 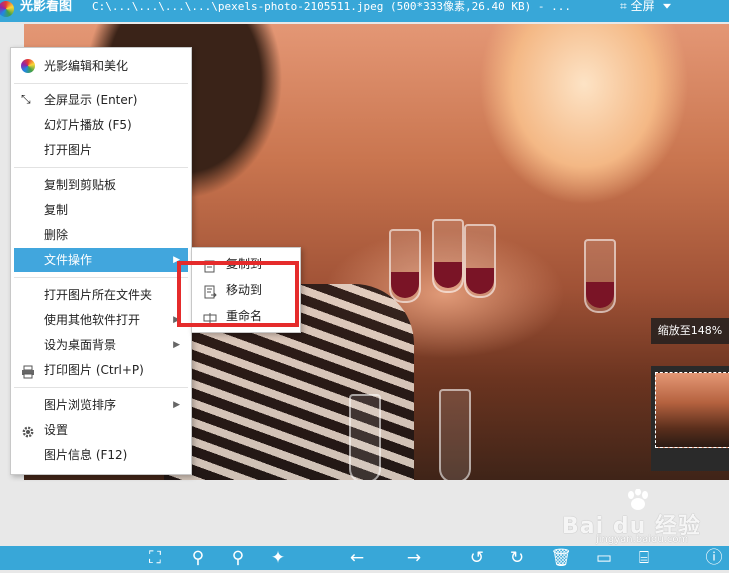 What do you see at coordinates (101, 210) in the screenshot?
I see `menu-item-copy: 复制` at bounding box center [101, 210].